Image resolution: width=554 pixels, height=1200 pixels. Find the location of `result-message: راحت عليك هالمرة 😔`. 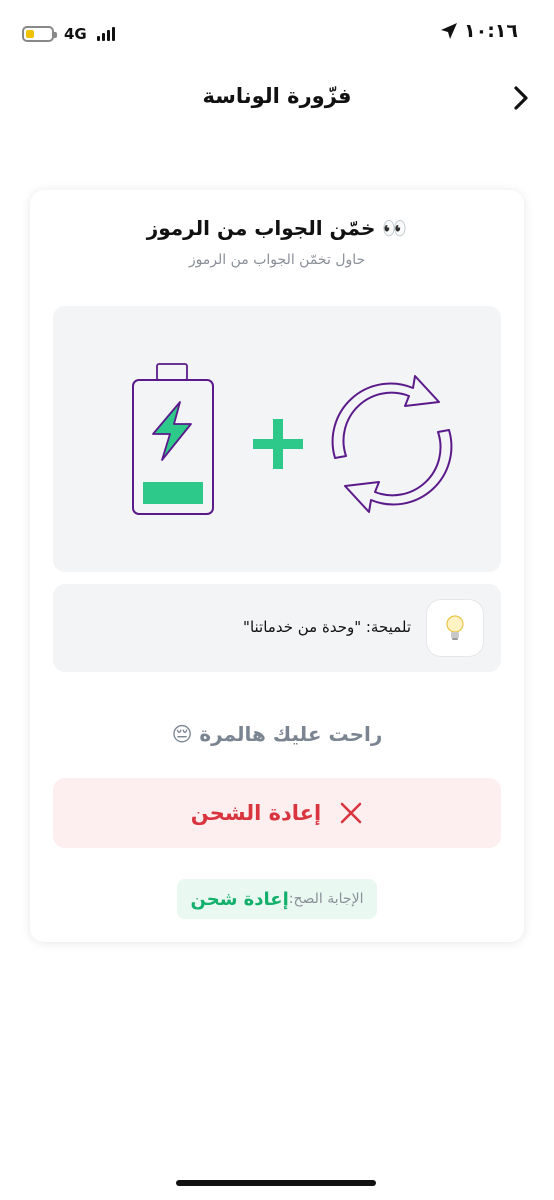

result-message: راحت عليك هالمرة 😔 is located at coordinates (277, 734).